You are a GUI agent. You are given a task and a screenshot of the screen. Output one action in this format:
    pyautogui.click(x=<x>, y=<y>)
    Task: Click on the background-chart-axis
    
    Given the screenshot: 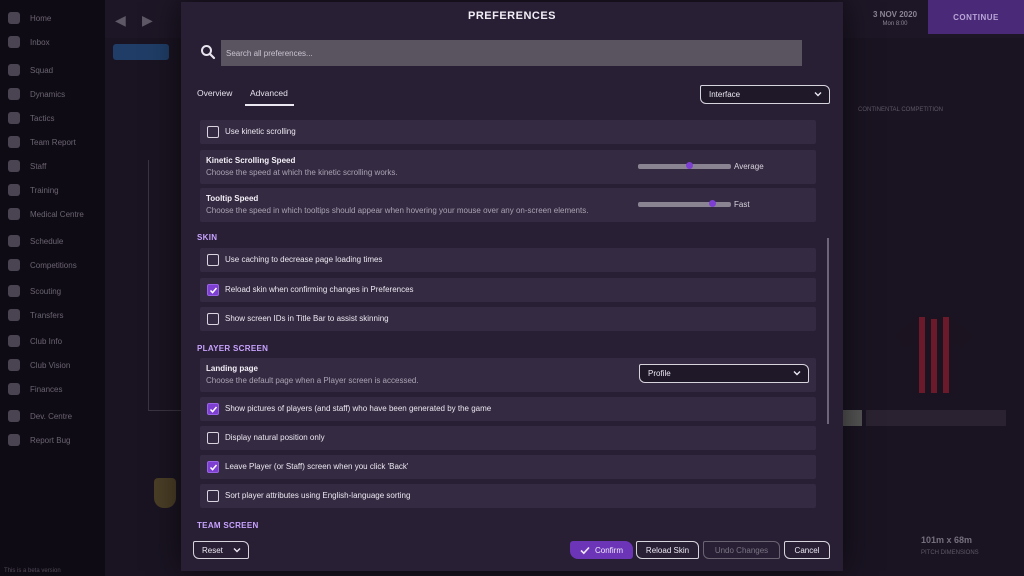 What is the action you would take?
    pyautogui.click(x=148, y=285)
    